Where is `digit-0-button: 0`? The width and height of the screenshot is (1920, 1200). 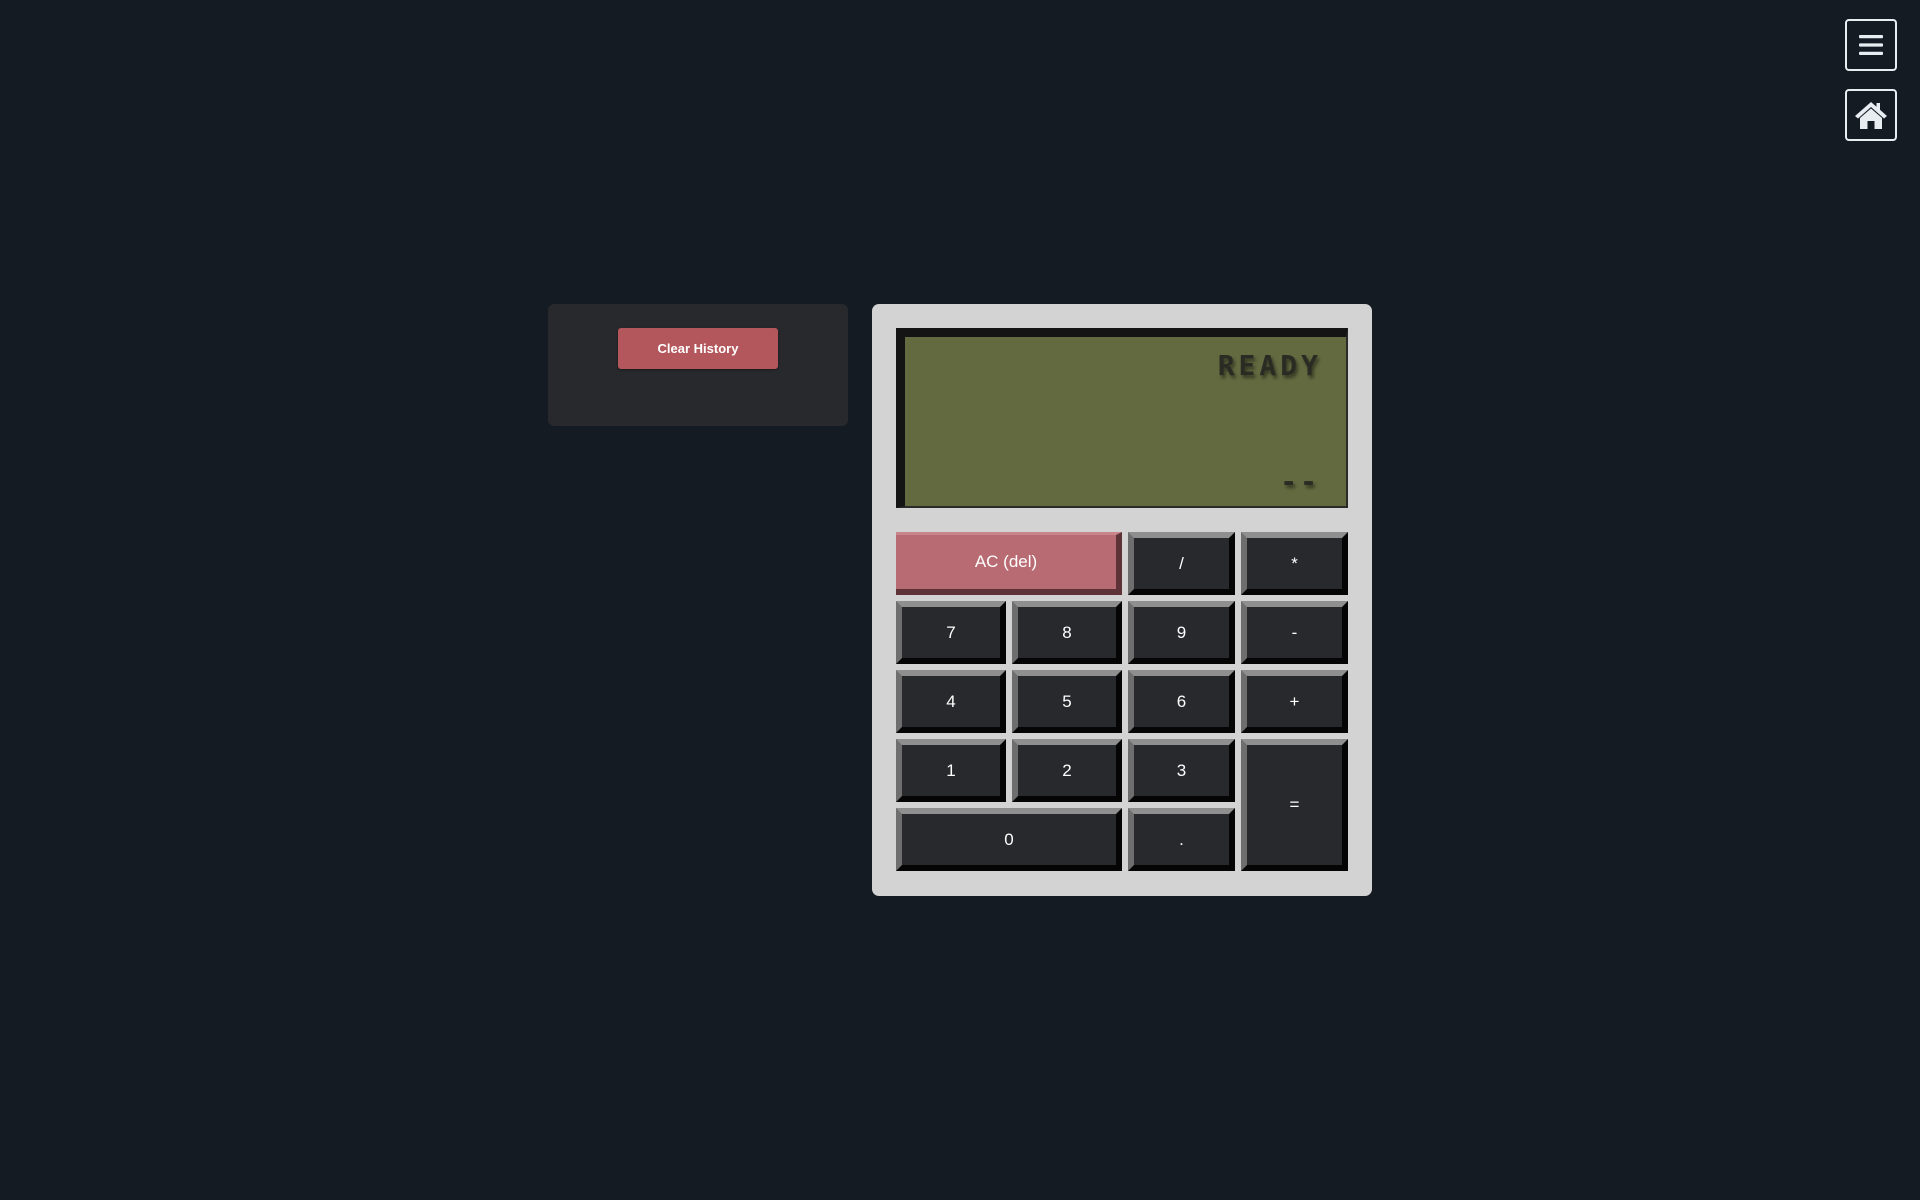
digit-0-button: 0 is located at coordinates (1009, 839).